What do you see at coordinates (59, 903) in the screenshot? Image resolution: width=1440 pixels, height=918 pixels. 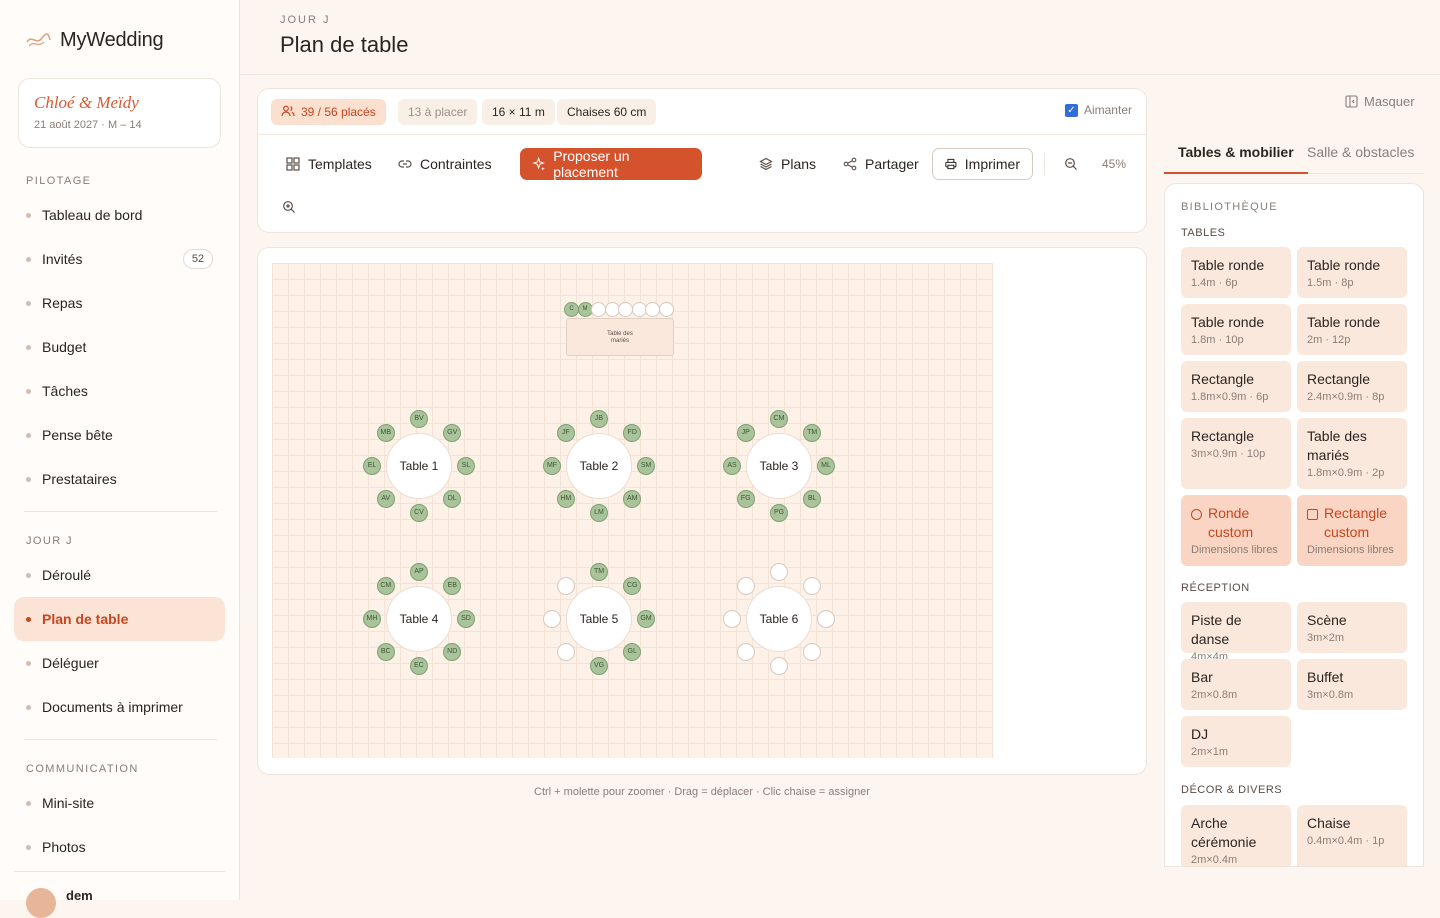 I see `user-menu: dem` at bounding box center [59, 903].